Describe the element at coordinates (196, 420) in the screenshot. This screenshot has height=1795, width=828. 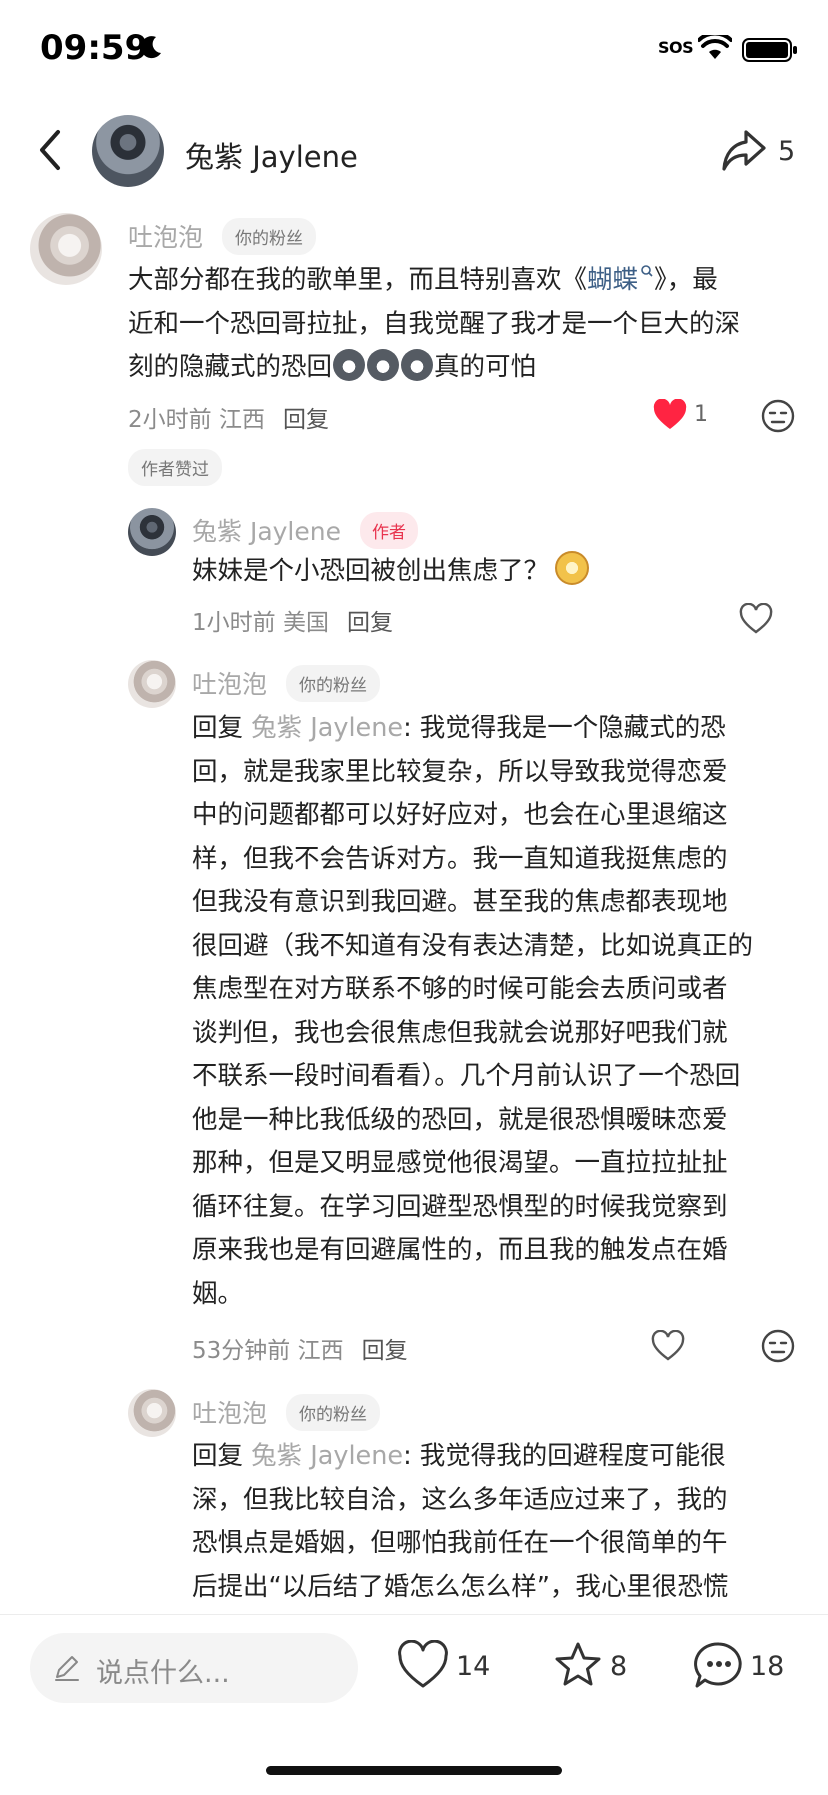
I see `comment-time: 2小时前 江西` at that location.